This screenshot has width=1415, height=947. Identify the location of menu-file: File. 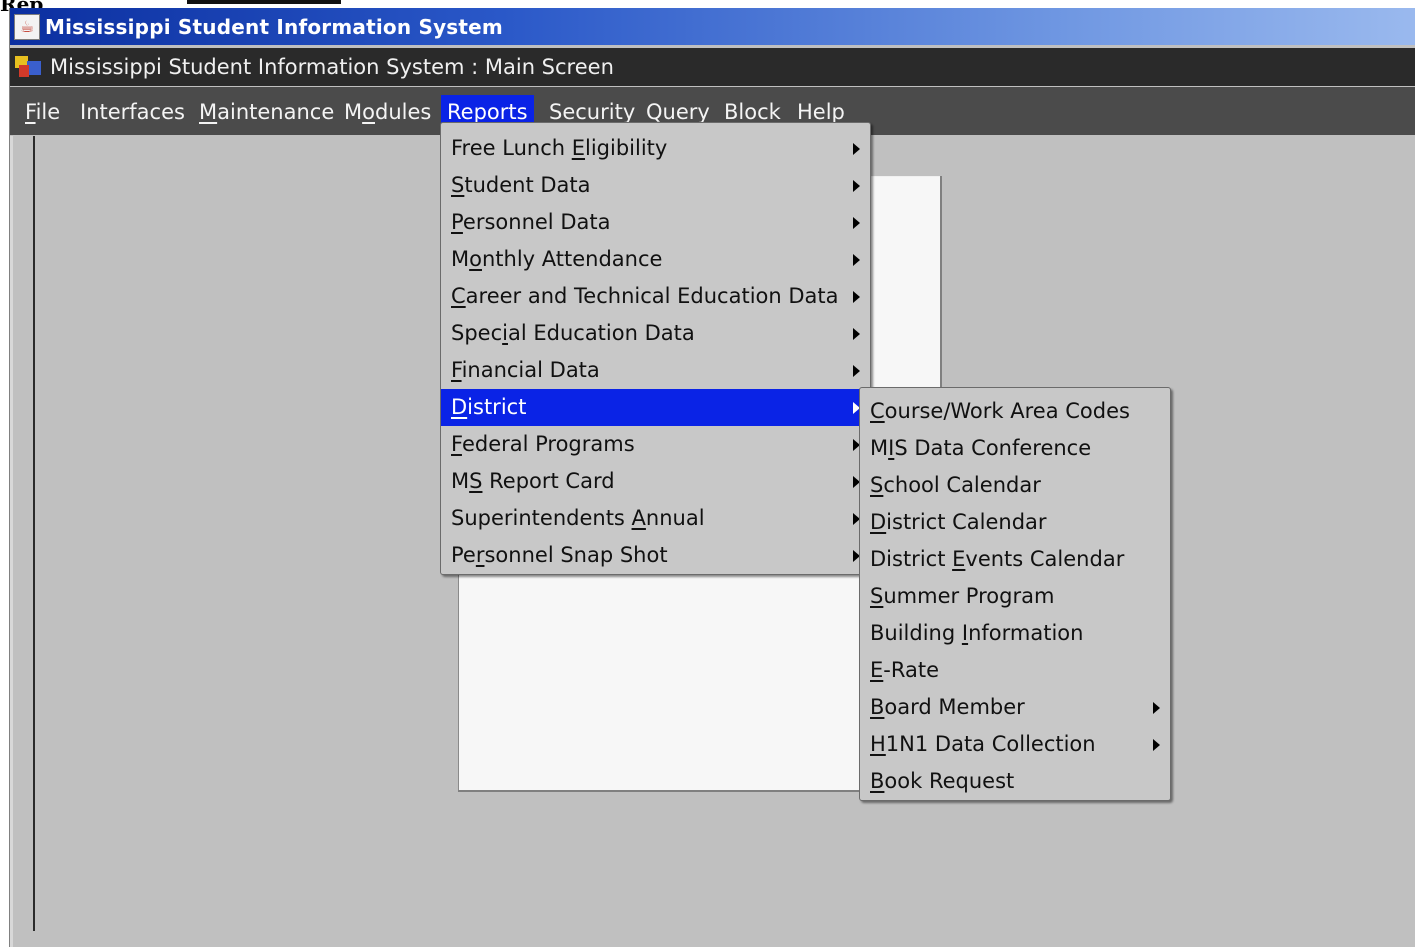
(42, 112).